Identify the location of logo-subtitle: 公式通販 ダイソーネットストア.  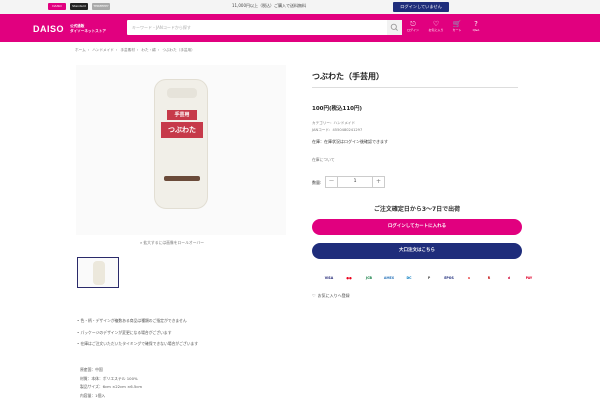
(88, 28).